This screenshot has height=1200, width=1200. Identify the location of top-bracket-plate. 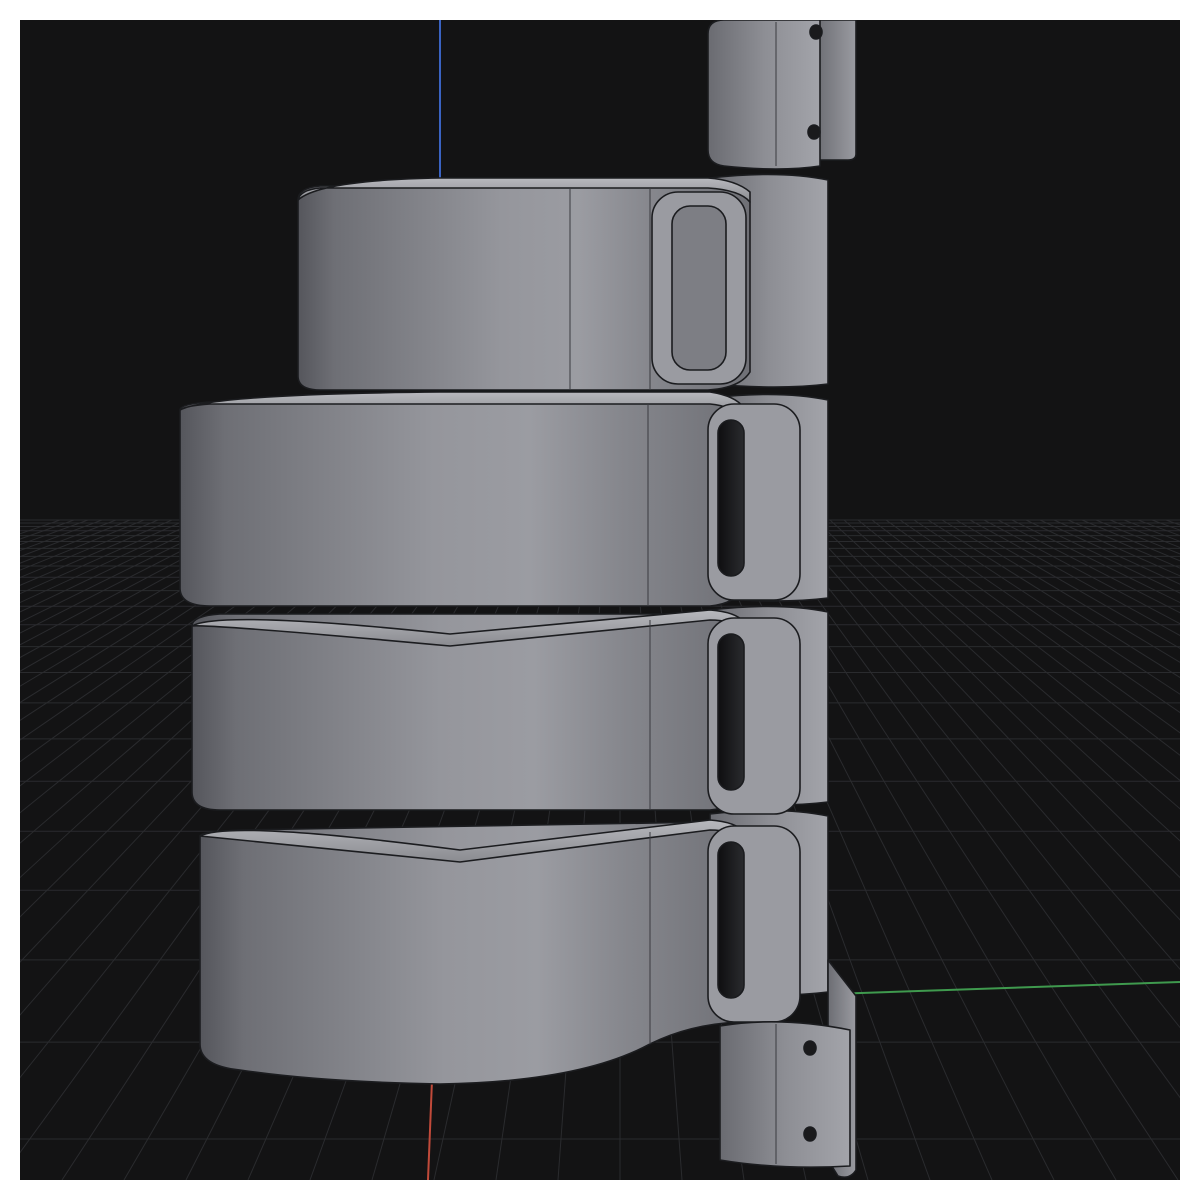
(836, 90).